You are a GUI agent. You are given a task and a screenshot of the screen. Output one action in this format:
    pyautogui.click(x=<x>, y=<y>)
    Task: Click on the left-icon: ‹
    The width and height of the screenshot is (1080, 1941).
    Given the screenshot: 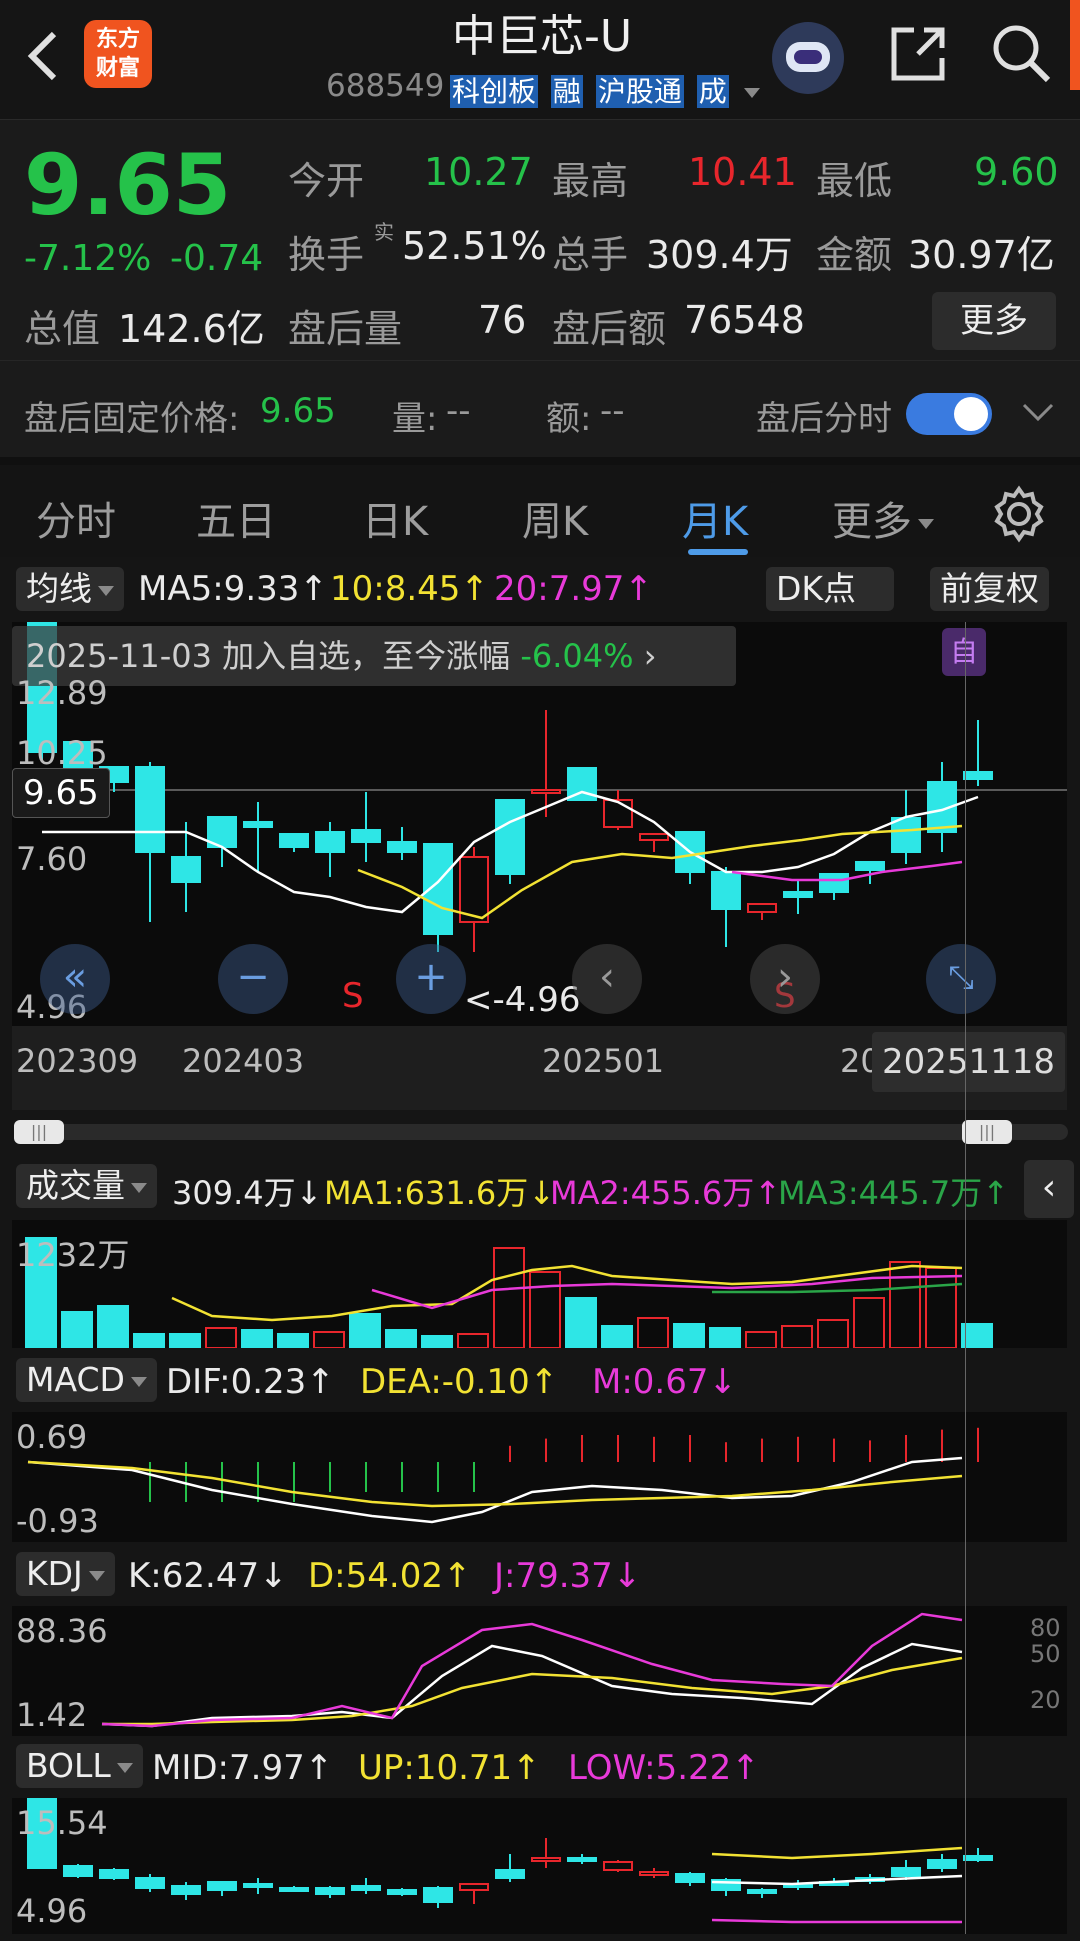 What is the action you would take?
    pyautogui.click(x=607, y=979)
    